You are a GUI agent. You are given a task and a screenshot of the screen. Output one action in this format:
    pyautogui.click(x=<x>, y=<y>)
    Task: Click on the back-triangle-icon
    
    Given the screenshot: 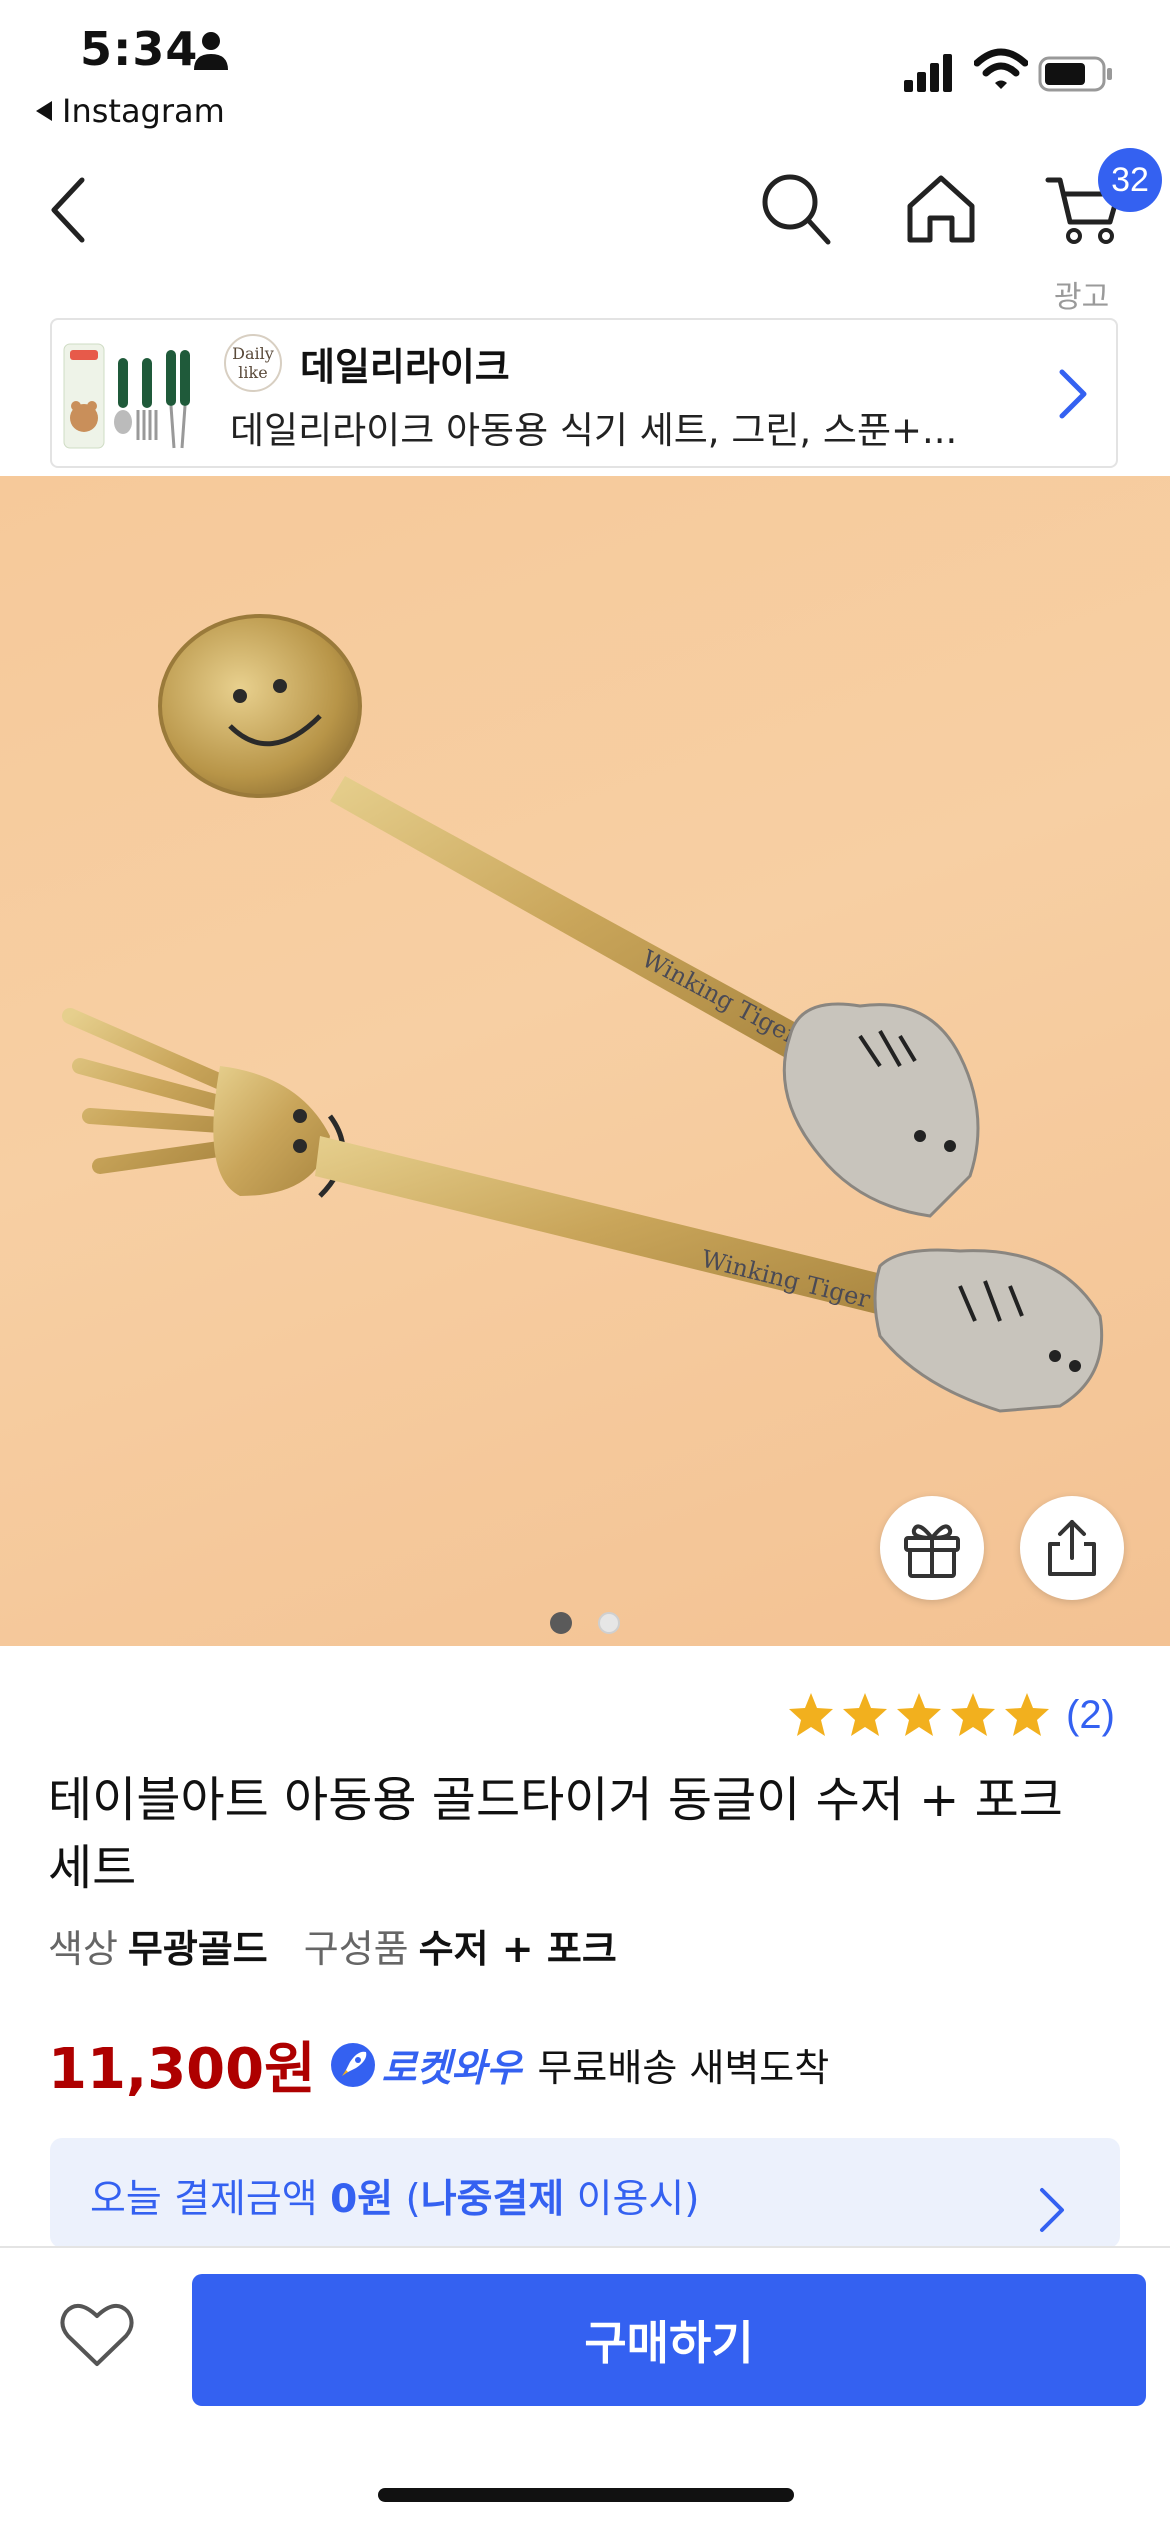 What is the action you would take?
    pyautogui.click(x=44, y=111)
    